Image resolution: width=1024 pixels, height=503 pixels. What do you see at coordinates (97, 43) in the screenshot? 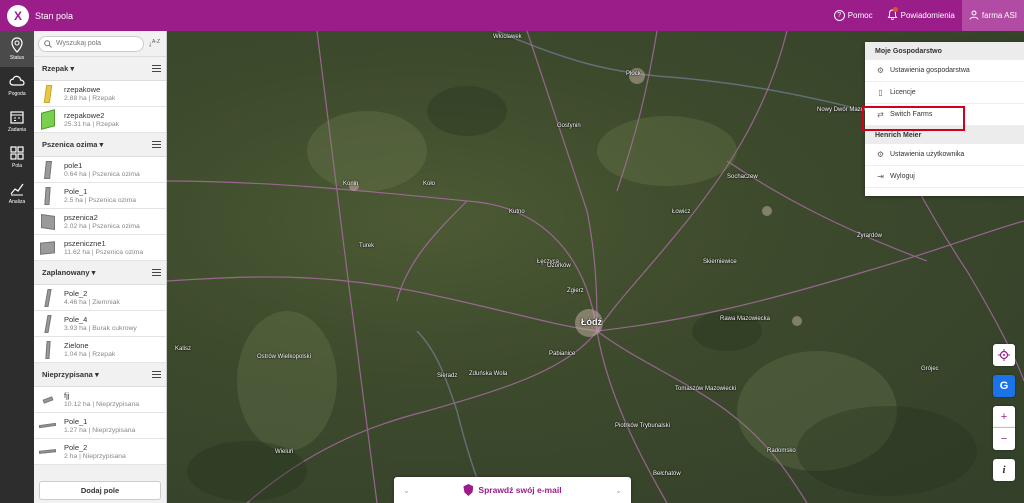
I see `search-input` at bounding box center [97, 43].